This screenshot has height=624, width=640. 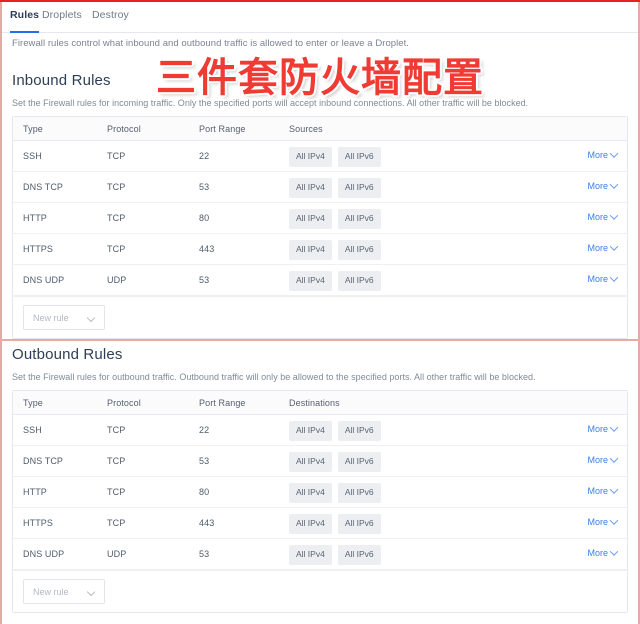 What do you see at coordinates (51, 318) in the screenshot?
I see `inbound-new-rule-label: New rule` at bounding box center [51, 318].